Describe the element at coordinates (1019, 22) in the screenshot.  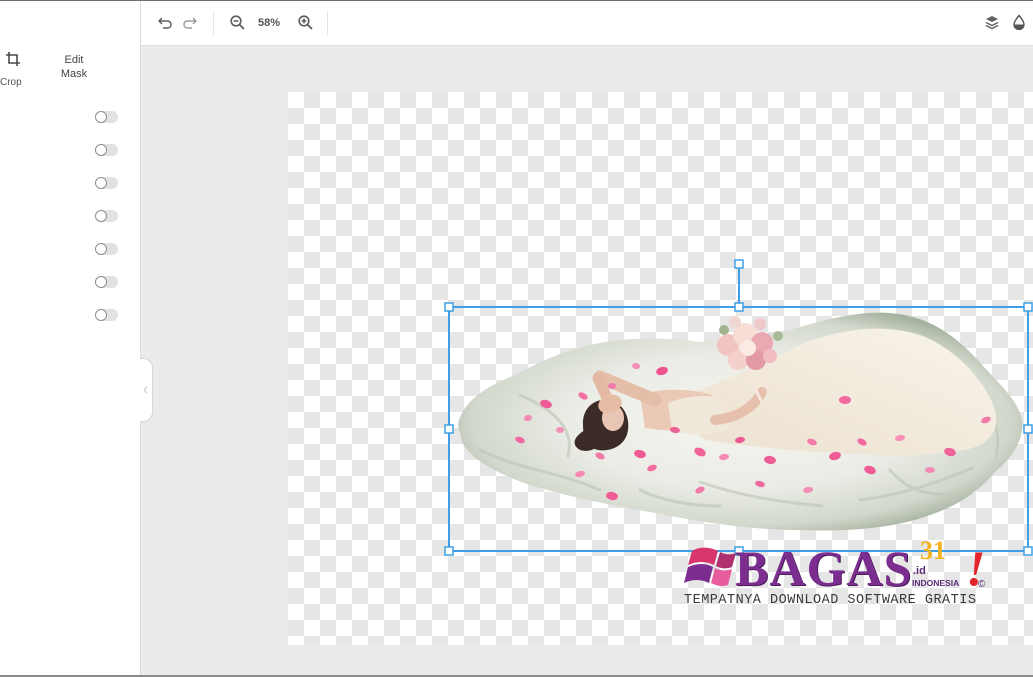
I see `drop-icon` at that location.